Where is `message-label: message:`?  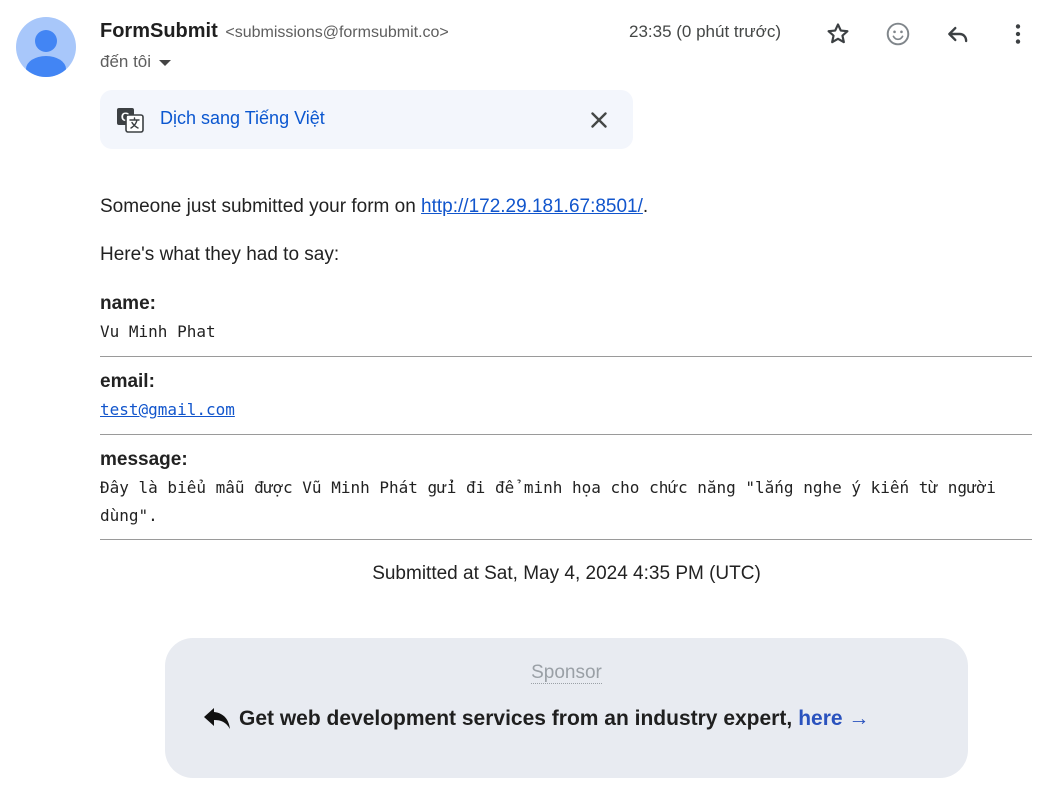
message-label: message: is located at coordinates (144, 459).